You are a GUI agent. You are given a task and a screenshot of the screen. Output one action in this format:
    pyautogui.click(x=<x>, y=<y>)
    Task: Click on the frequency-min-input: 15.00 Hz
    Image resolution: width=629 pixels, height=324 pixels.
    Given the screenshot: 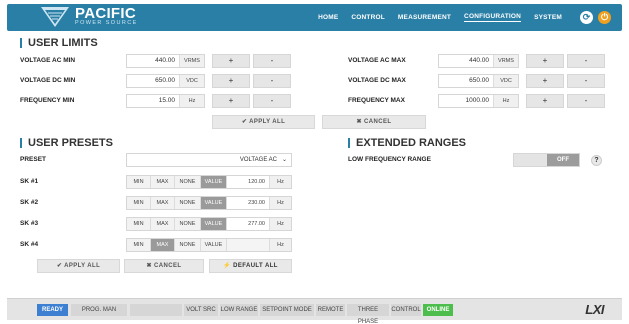 What is the action you would take?
    pyautogui.click(x=165, y=101)
    